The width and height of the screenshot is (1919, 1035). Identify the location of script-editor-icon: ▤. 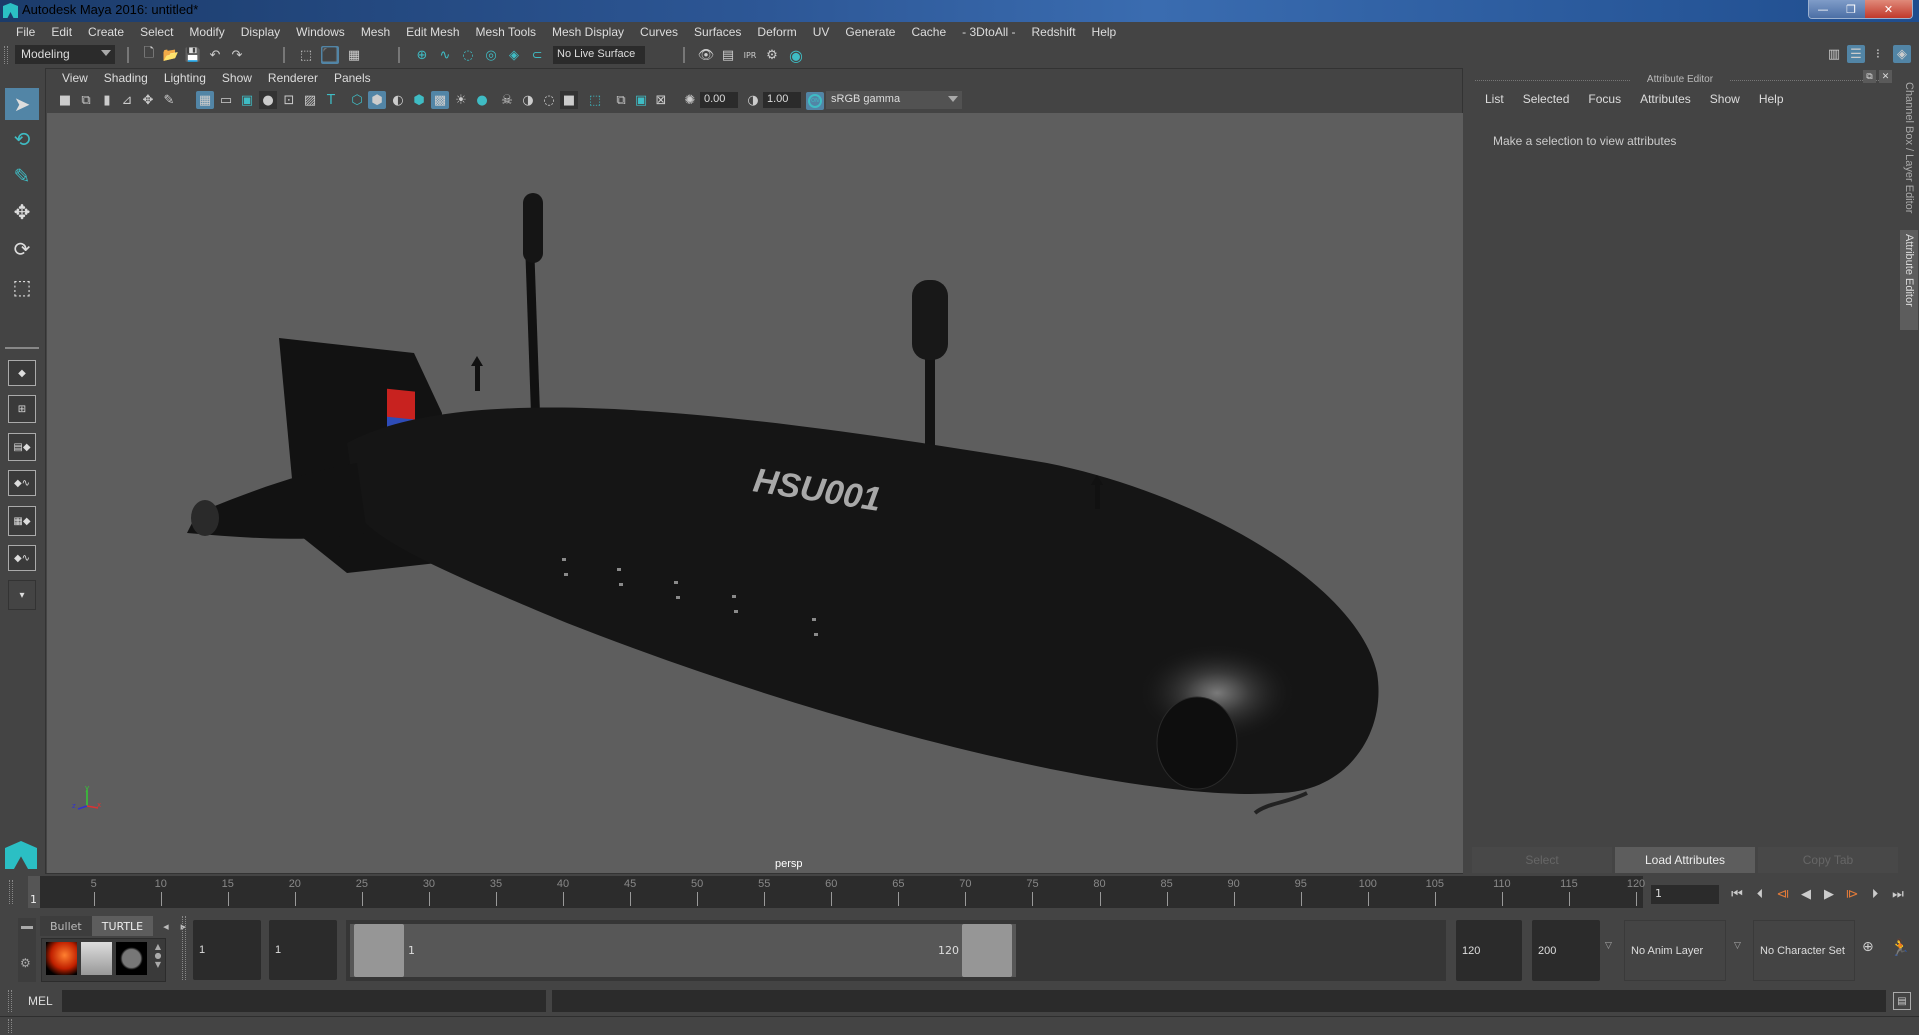
(1902, 1001).